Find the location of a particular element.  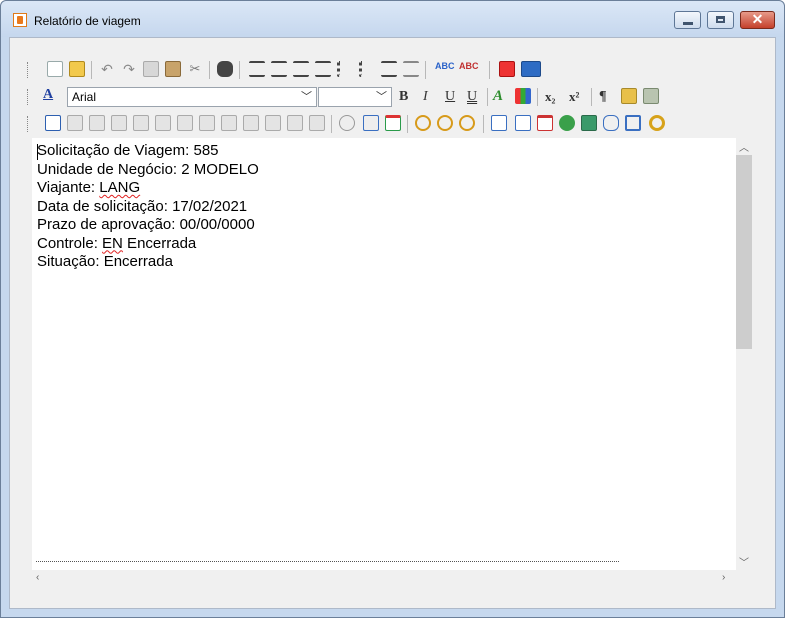

copy-icon is located at coordinates (151, 69).